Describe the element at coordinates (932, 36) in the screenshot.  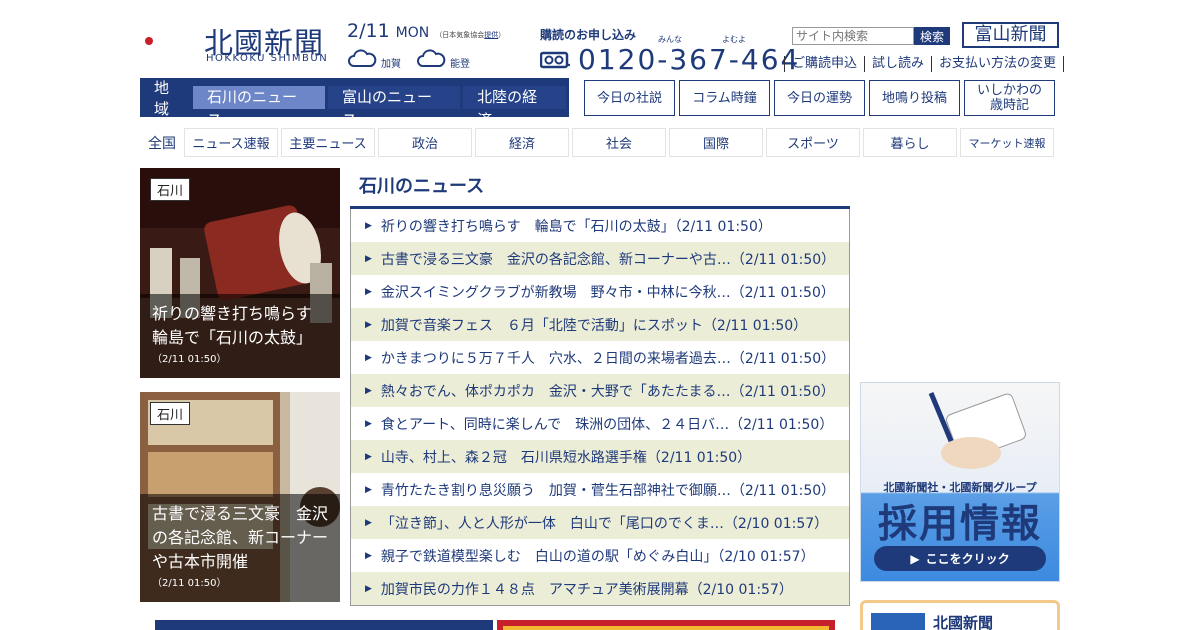
I see `search-button: 検索` at that location.